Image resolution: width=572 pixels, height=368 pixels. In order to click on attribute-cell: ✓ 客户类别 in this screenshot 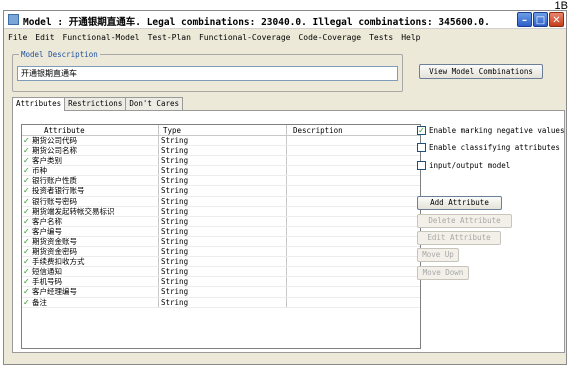, I will do `click(90, 161)`.